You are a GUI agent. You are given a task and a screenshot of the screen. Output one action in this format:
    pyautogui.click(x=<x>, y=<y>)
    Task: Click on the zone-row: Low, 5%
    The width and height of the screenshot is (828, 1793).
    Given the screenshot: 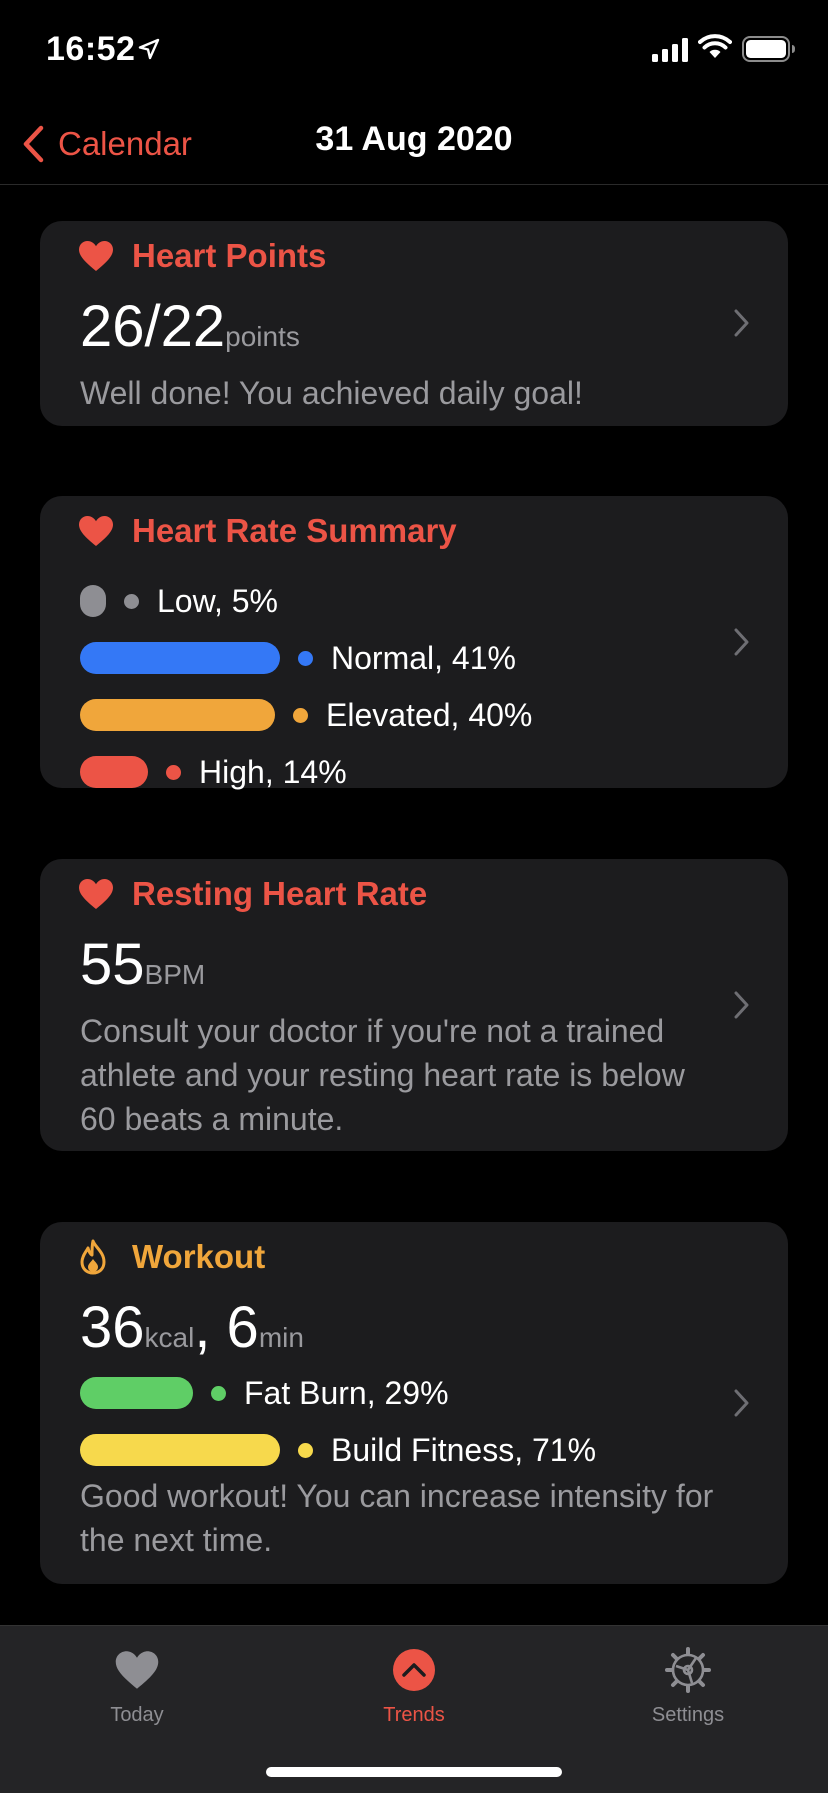 What is the action you would take?
    pyautogui.click(x=179, y=600)
    